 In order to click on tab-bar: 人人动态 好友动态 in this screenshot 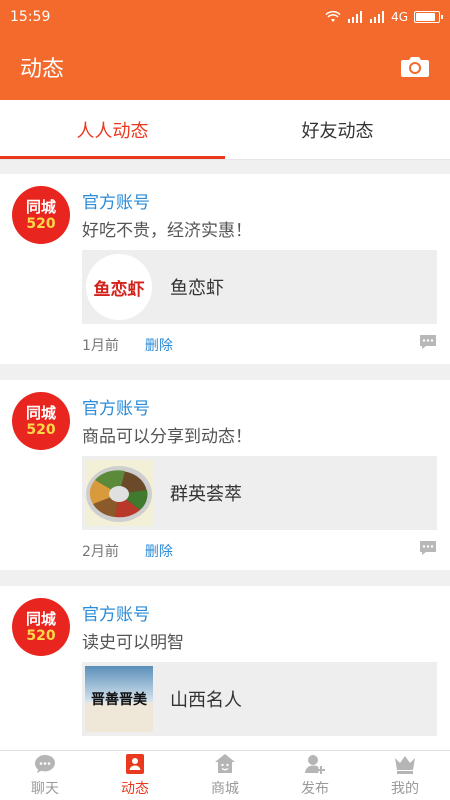, I will do `click(225, 130)`.